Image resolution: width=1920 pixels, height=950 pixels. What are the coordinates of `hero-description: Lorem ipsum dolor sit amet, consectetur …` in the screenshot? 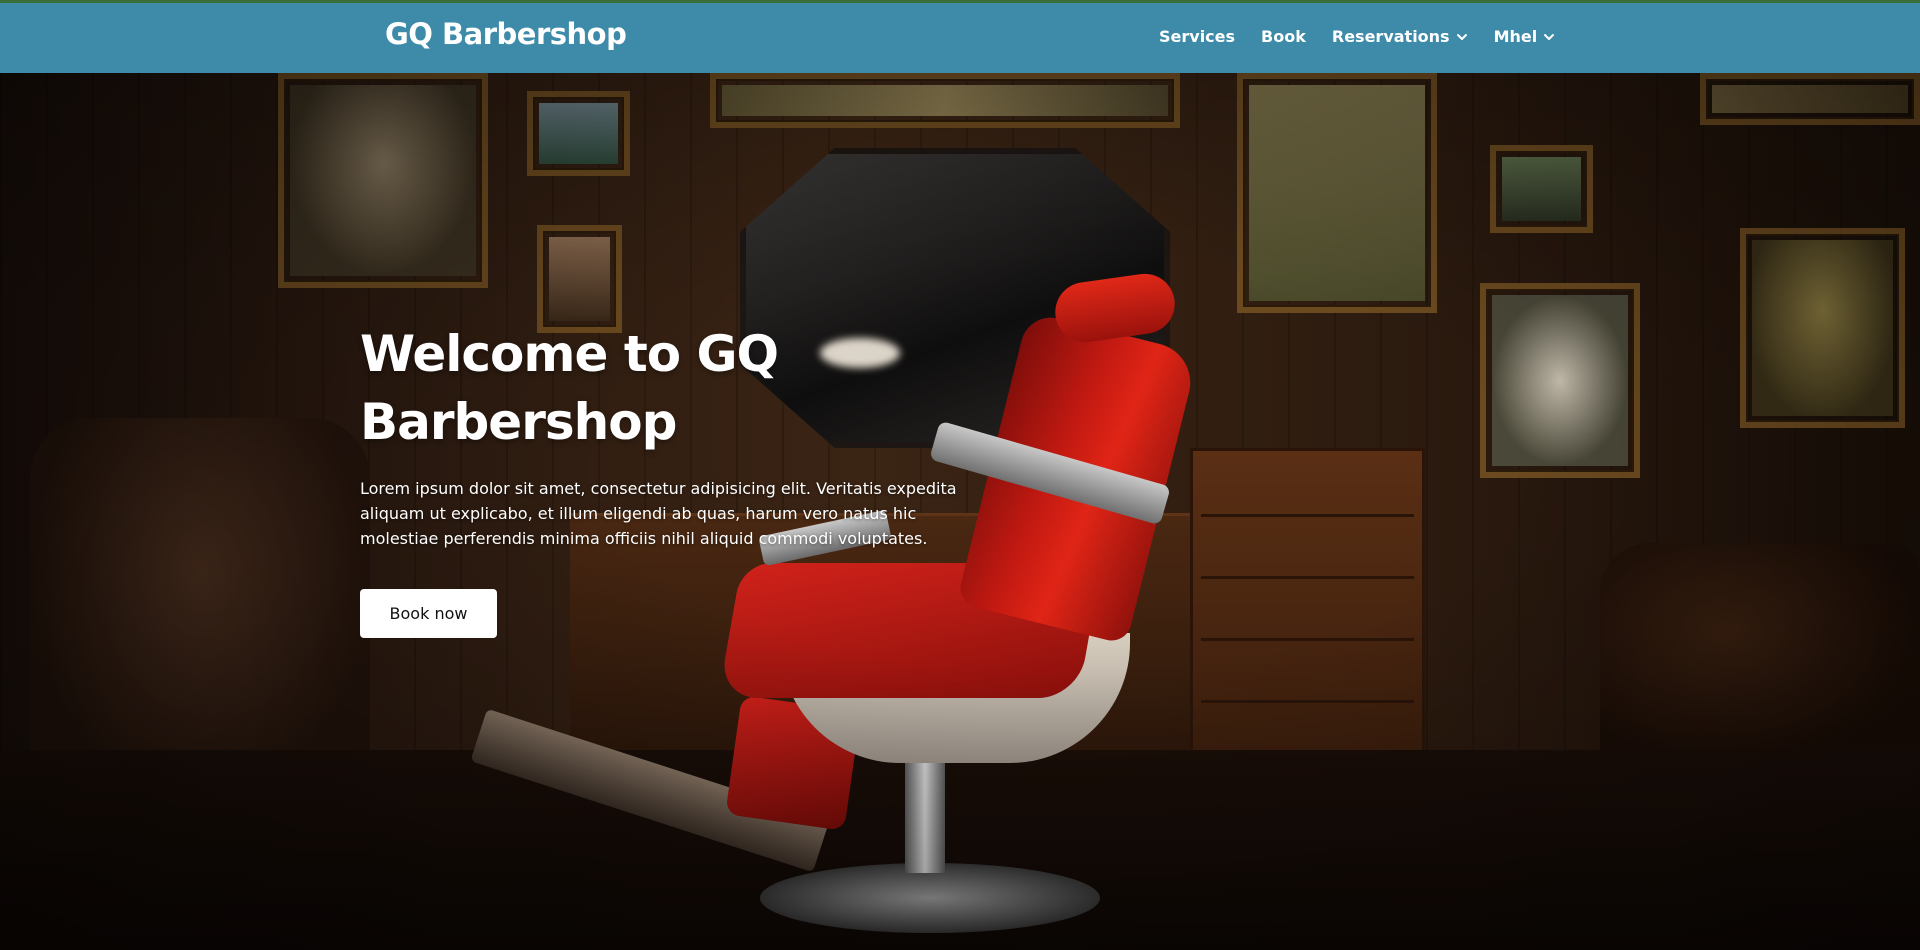 It's located at (658, 513).